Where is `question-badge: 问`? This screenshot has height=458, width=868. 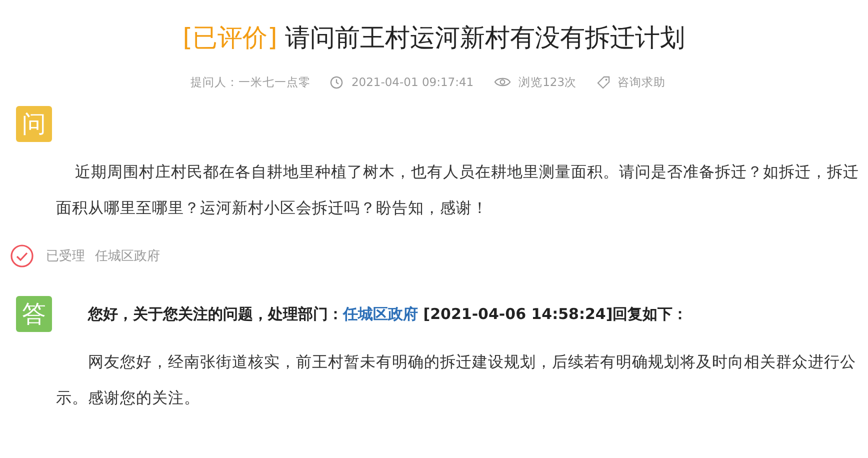
question-badge: 问 is located at coordinates (34, 124).